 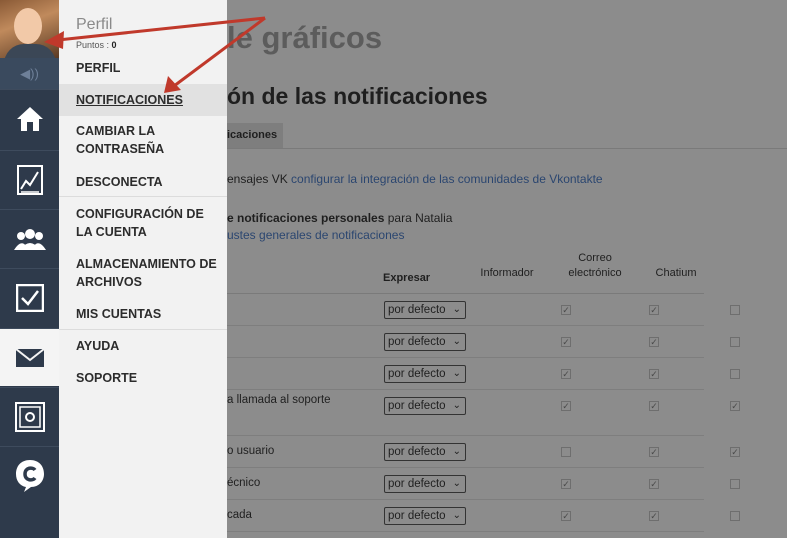 What do you see at coordinates (239, 515) in the screenshot?
I see `row-label: cada` at bounding box center [239, 515].